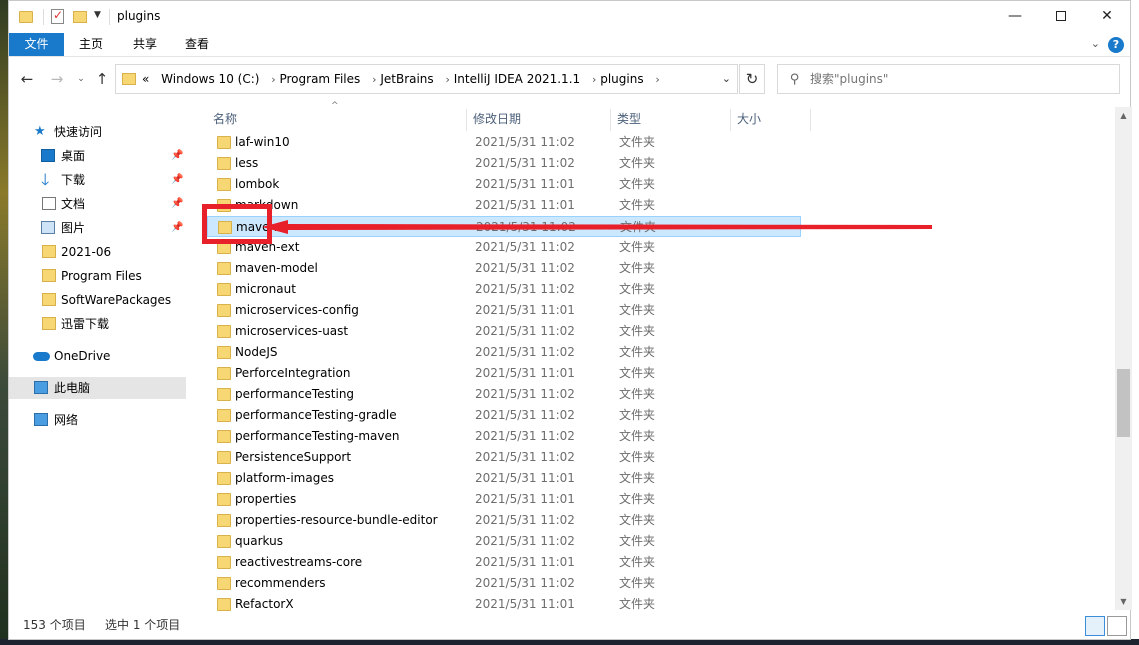 The height and width of the screenshot is (645, 1139). I want to click on table-row: maven-model 2021/5/31 11:02 文件夹, so click(602, 268).